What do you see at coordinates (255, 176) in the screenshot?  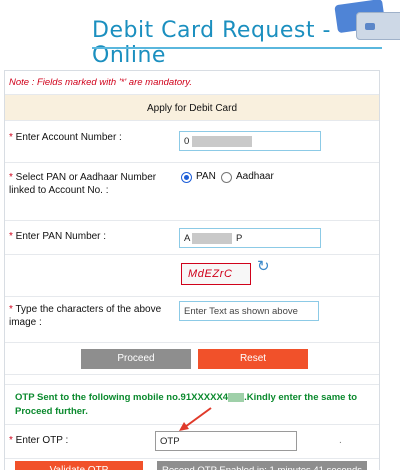 I see `radio-aadhaar-label: Aadhaar` at bounding box center [255, 176].